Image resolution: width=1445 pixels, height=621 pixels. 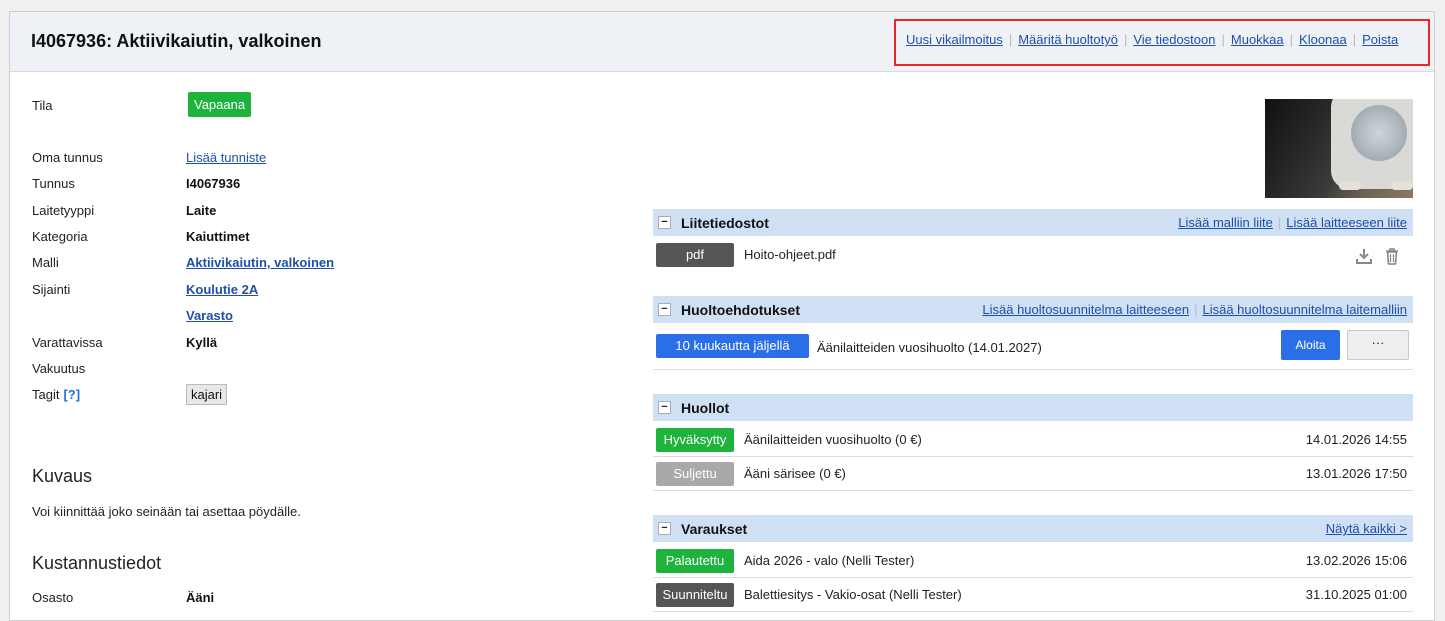 What do you see at coordinates (1323, 39) in the screenshot?
I see `clone-link: Kloonaa` at bounding box center [1323, 39].